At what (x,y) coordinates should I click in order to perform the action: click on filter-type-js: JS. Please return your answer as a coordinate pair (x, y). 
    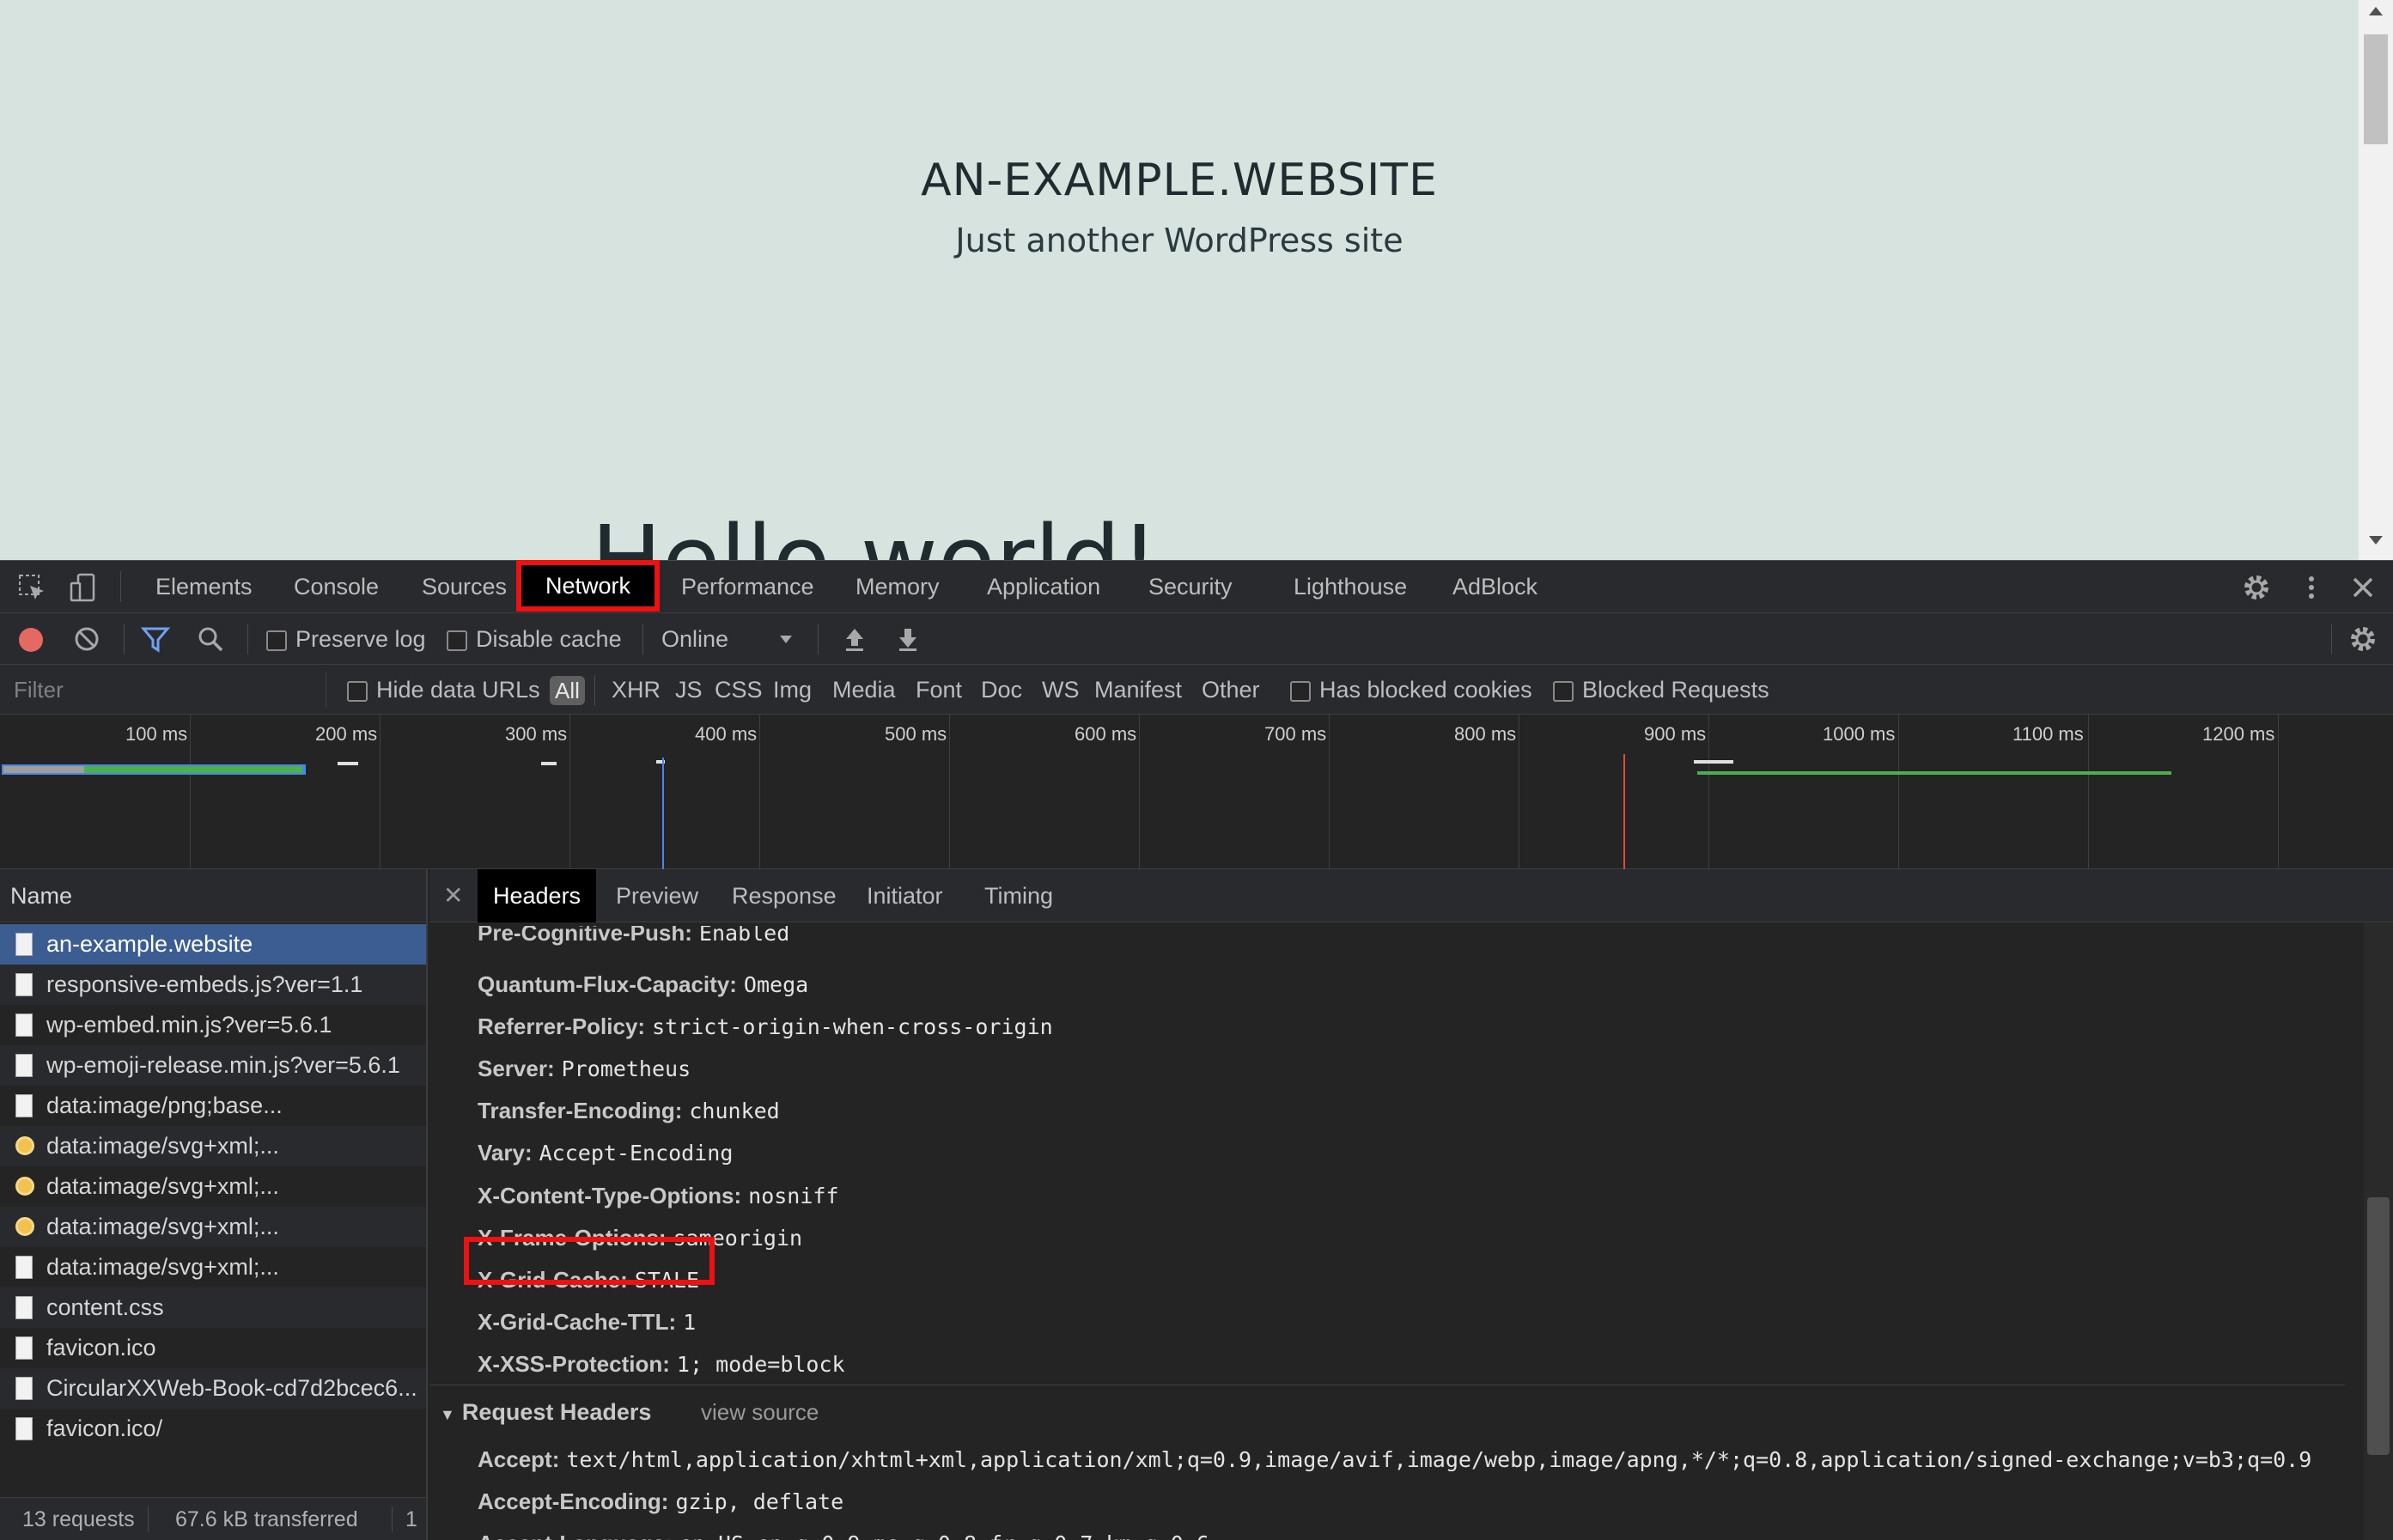
    Looking at the image, I should click on (689, 690).